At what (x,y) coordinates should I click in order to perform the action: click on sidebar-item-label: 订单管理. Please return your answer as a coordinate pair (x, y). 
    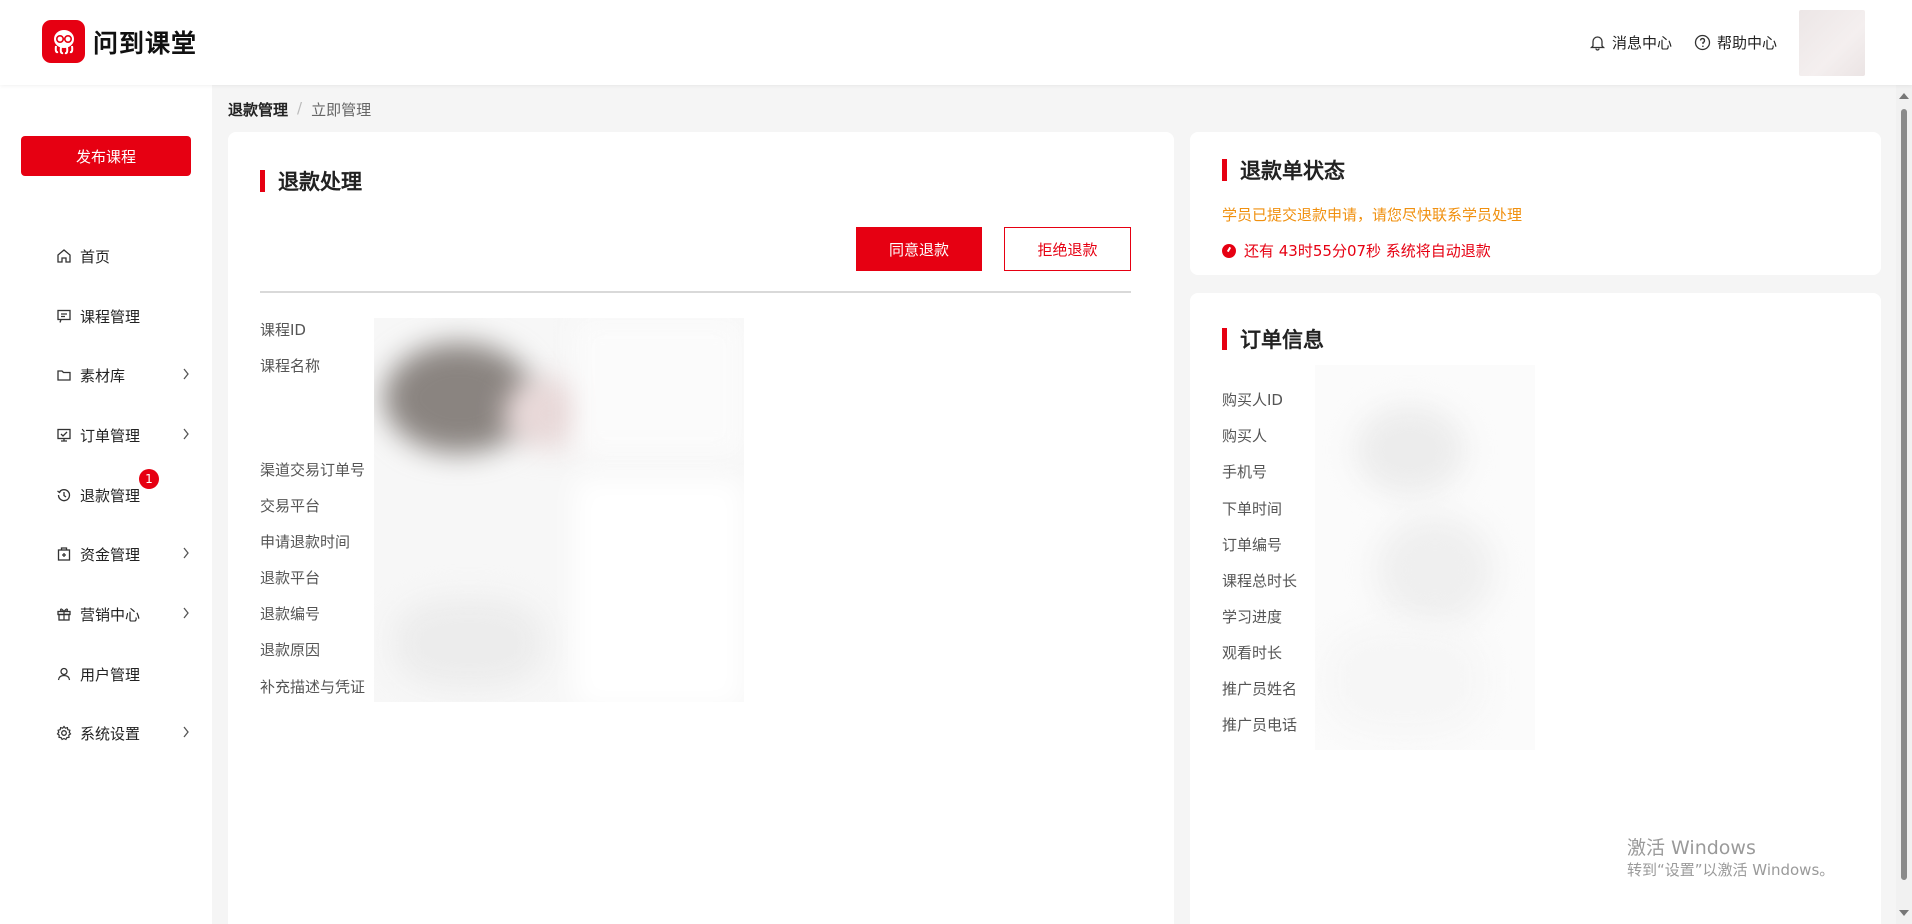
    Looking at the image, I should click on (110, 435).